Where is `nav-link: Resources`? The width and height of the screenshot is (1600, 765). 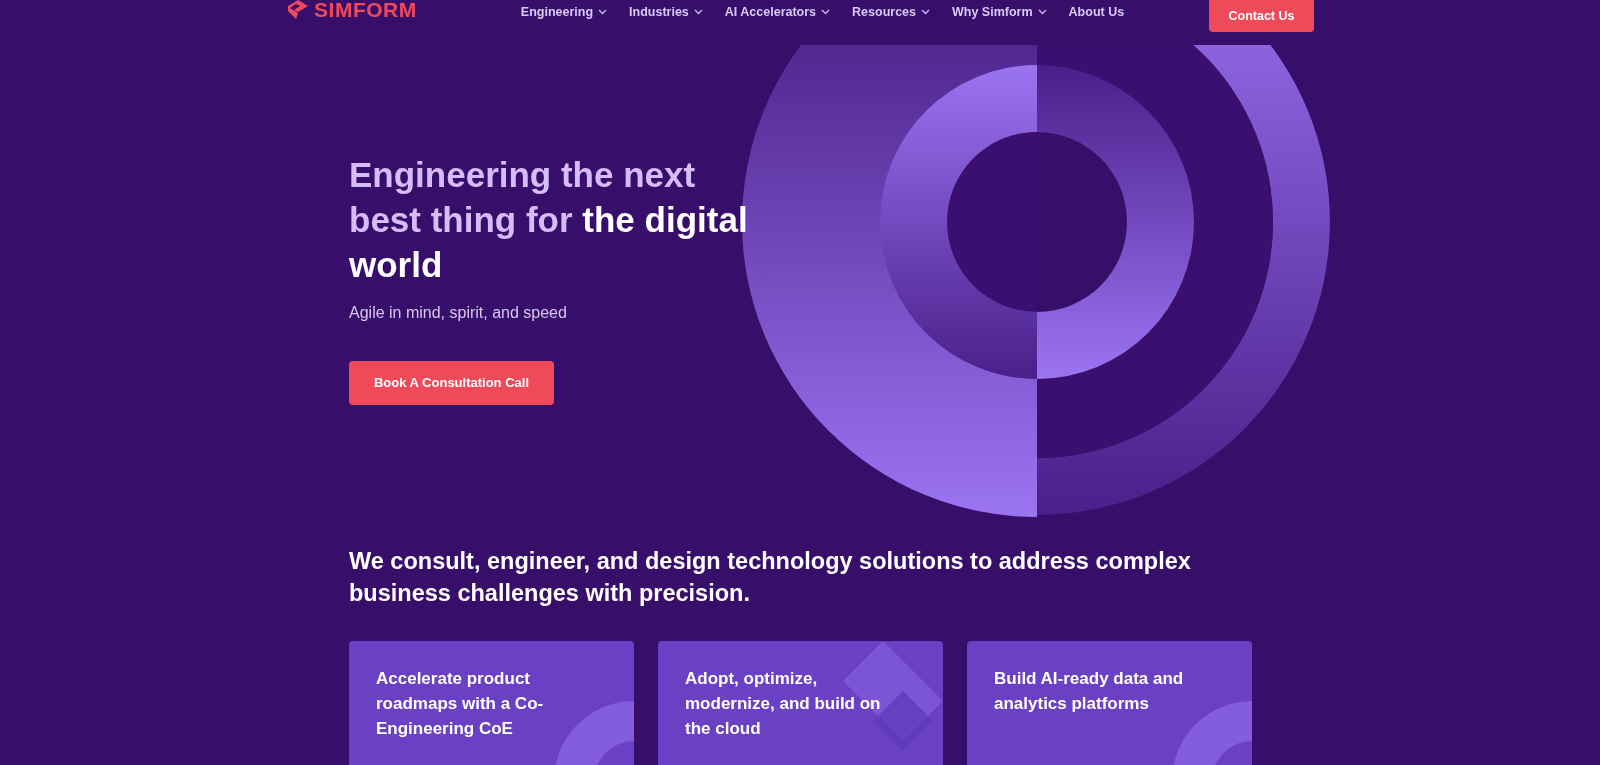
nav-link: Resources is located at coordinates (891, 12).